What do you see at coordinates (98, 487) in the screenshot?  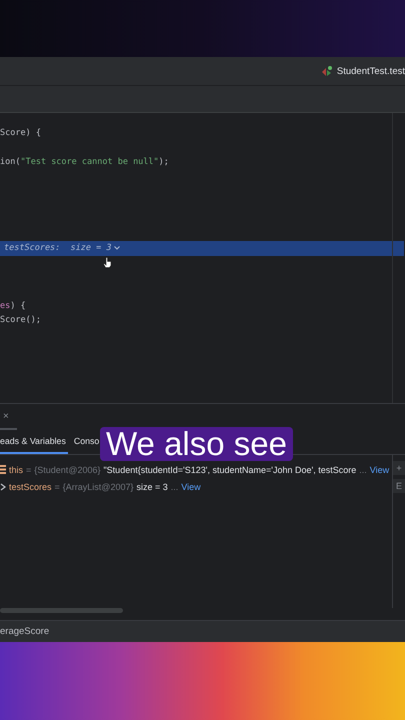 I see `variable-type: {ArrayList@2007}` at bounding box center [98, 487].